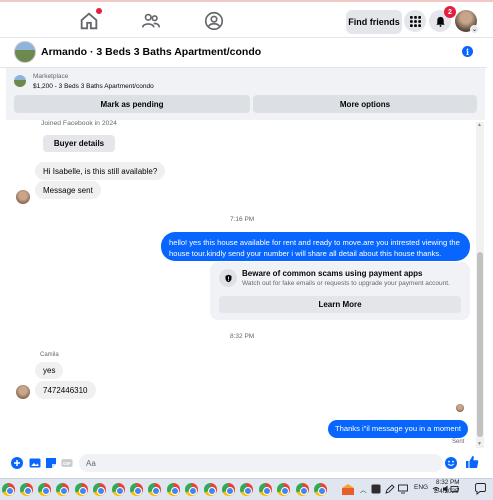 The image size is (493, 500). What do you see at coordinates (398, 429) in the screenshot?
I see `outgoing-message: Thanks i"il message you in a moment` at bounding box center [398, 429].